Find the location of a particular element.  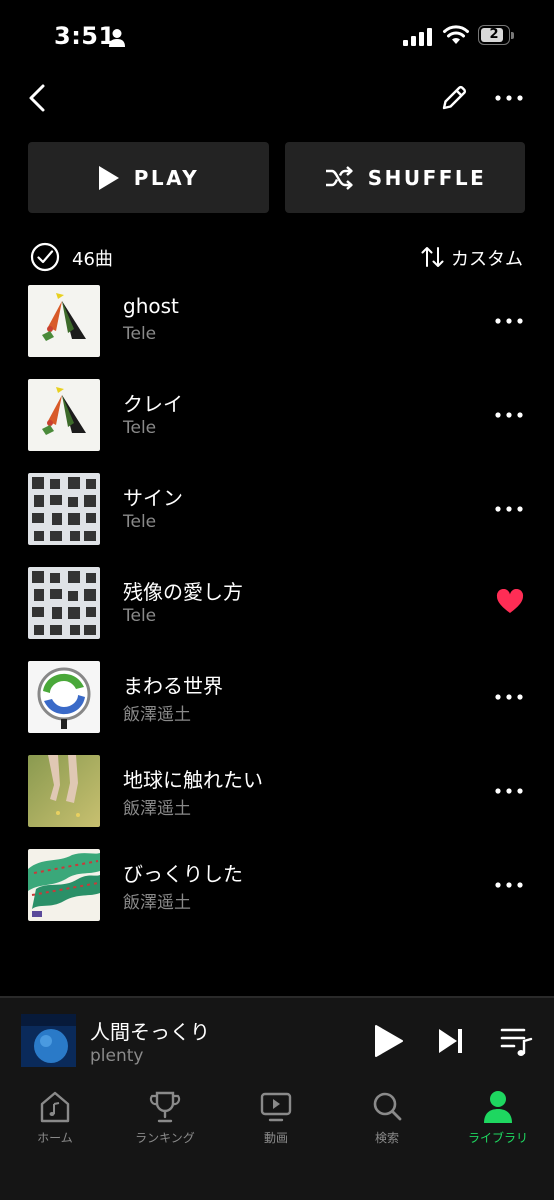

wifi-icon is located at coordinates (456, 34).